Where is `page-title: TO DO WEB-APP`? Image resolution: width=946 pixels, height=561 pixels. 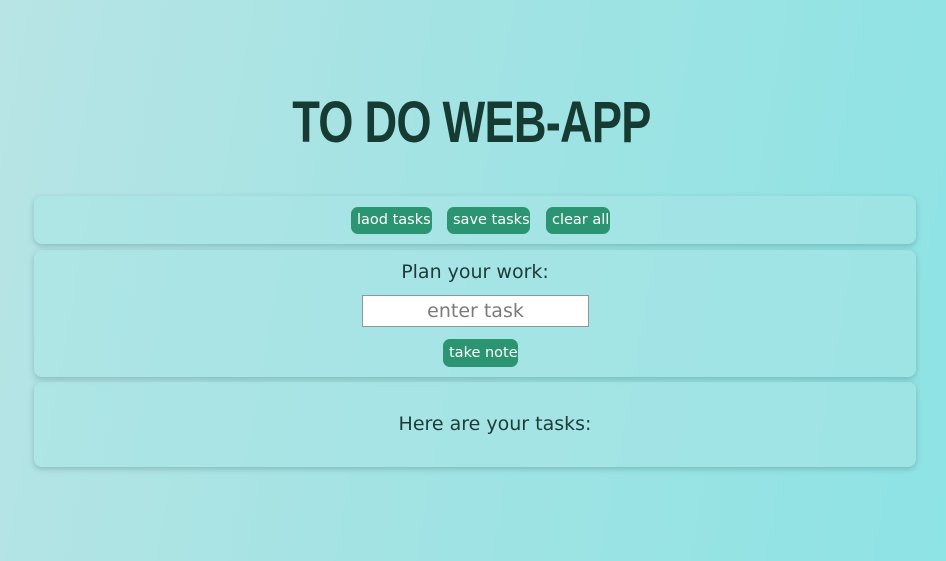 page-title: TO DO WEB-APP is located at coordinates (471, 122).